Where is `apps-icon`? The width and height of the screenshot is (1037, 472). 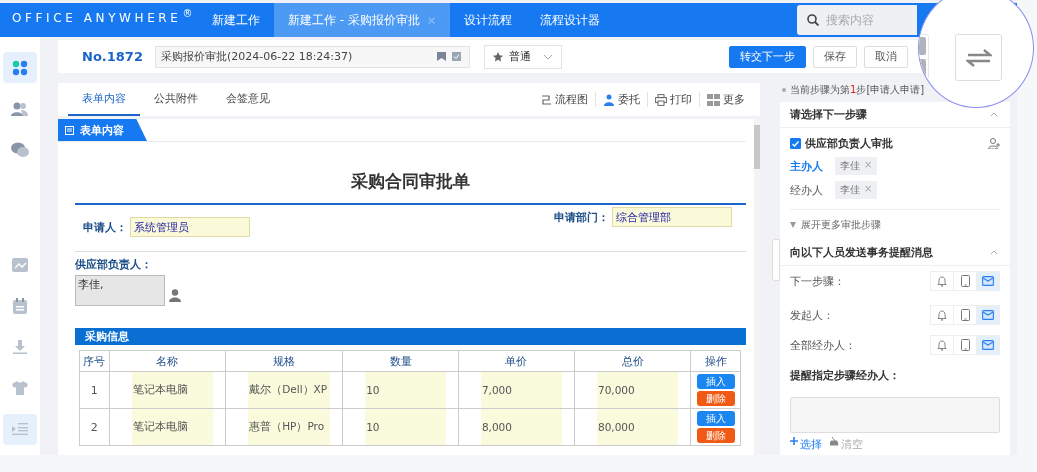
apps-icon is located at coordinates (20, 67).